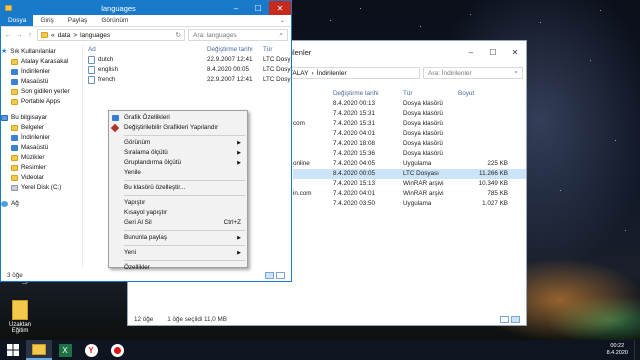 The width and height of the screenshot is (640, 360). Describe the element at coordinates (41, 118) in the screenshot. I see `nav-this-pc: Bu bilgisayar` at that location.